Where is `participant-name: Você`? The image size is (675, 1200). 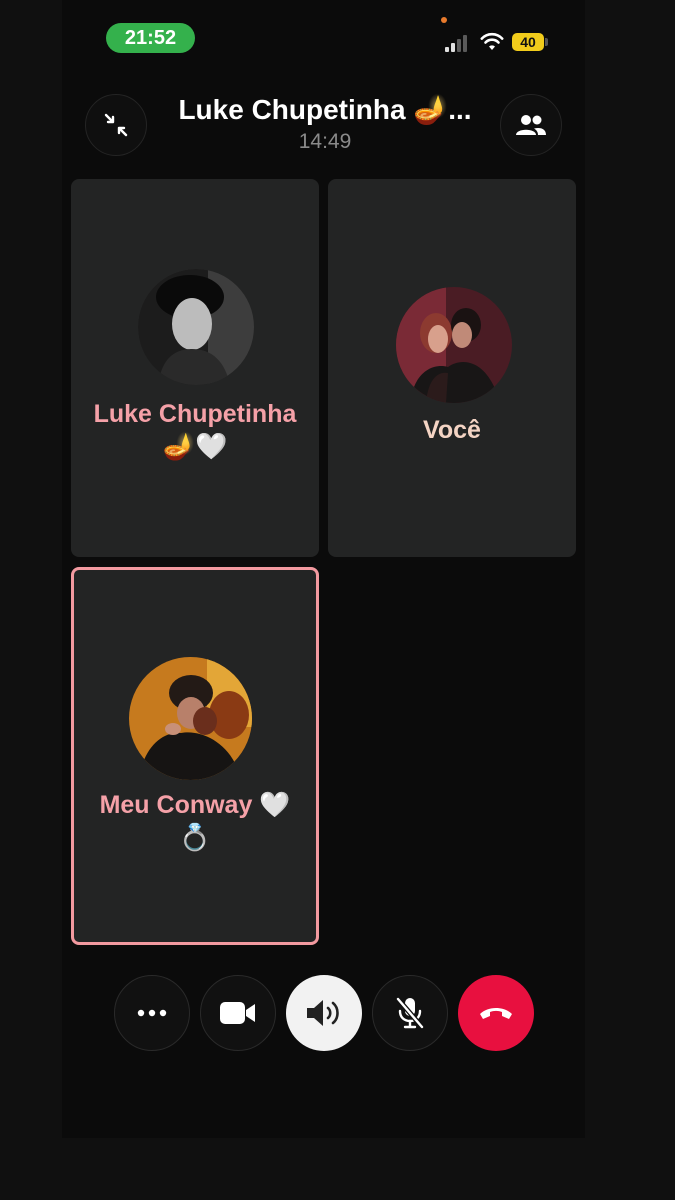 participant-name: Você is located at coordinates (452, 430).